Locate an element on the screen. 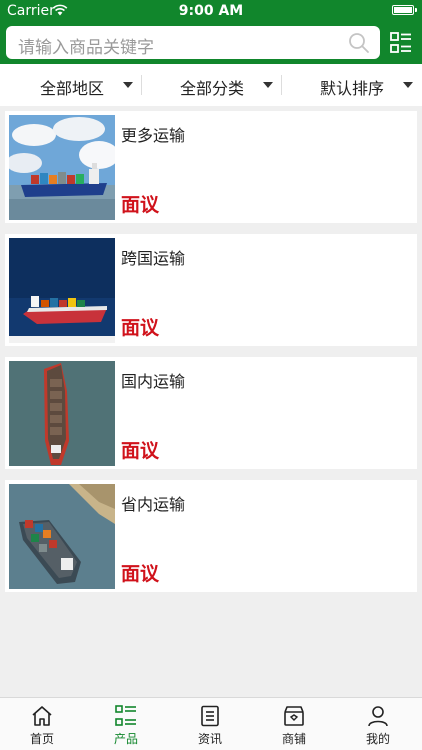  tab-bar: 首页 产品 资讯 商铺 我的 is located at coordinates (211, 723).